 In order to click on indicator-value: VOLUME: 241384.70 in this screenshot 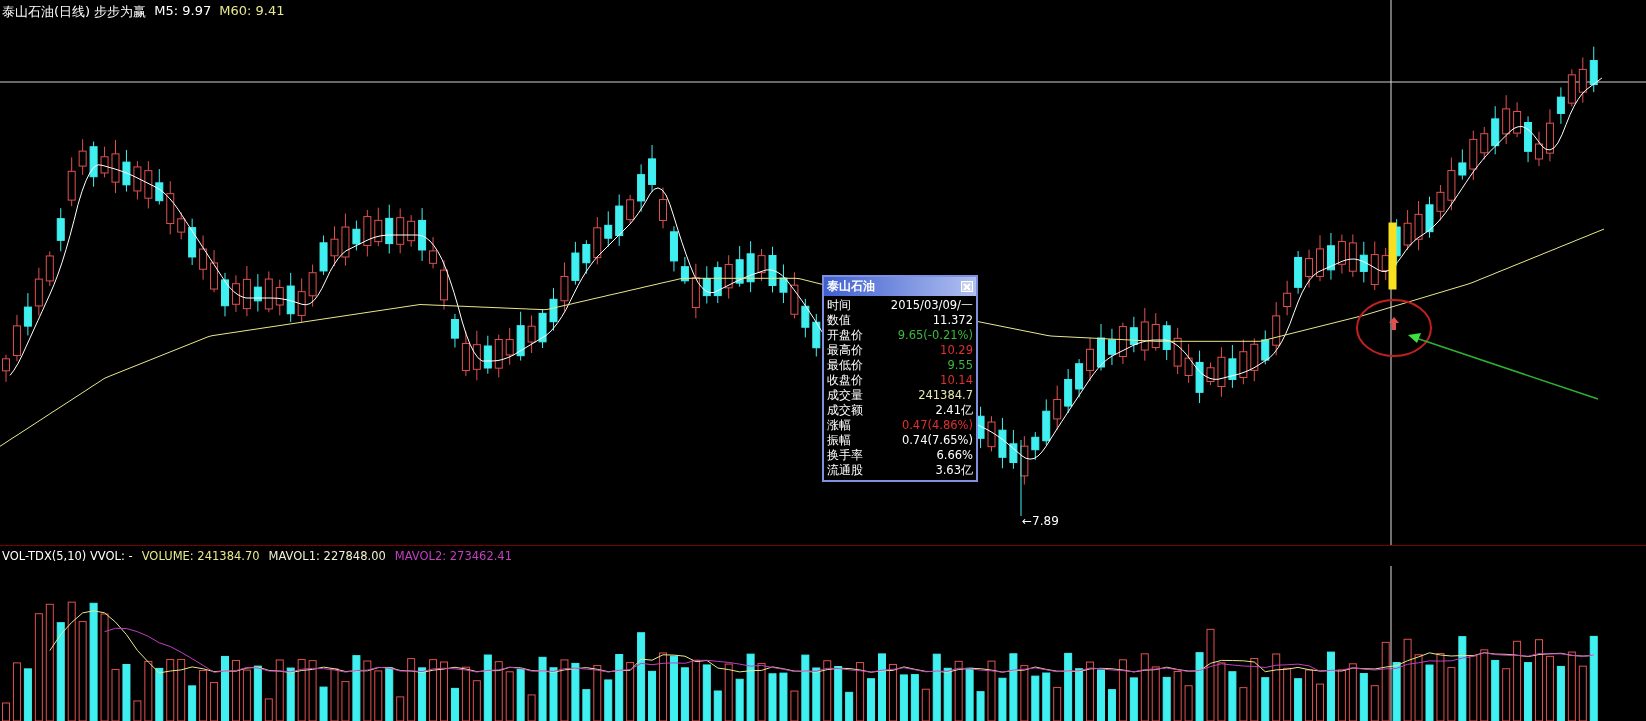, I will do `click(200, 556)`.